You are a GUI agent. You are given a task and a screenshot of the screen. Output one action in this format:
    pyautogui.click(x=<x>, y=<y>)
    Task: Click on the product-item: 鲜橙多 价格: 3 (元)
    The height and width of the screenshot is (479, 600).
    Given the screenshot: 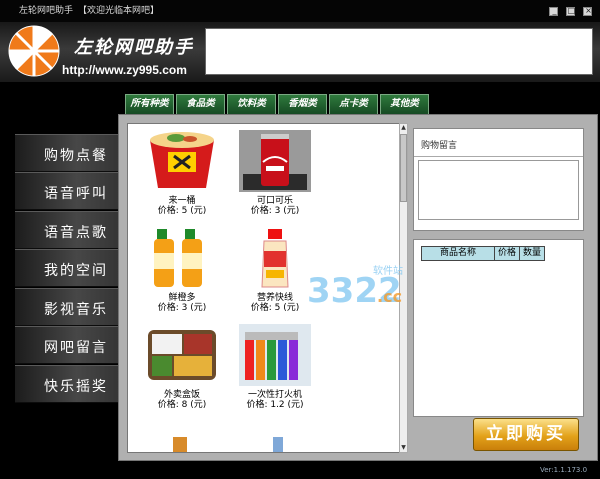 What is the action you would take?
    pyautogui.click(x=184, y=276)
    